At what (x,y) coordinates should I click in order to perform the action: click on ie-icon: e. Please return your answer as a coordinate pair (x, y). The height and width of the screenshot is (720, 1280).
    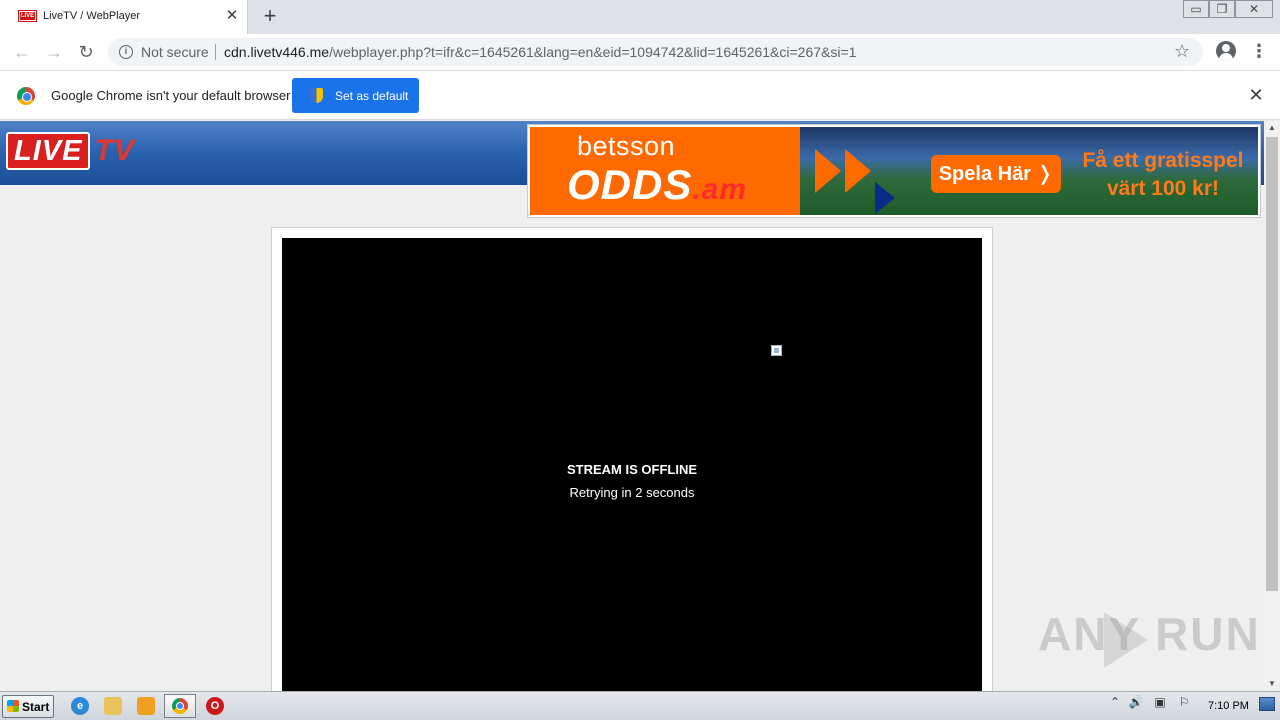
    Looking at the image, I should click on (80, 706).